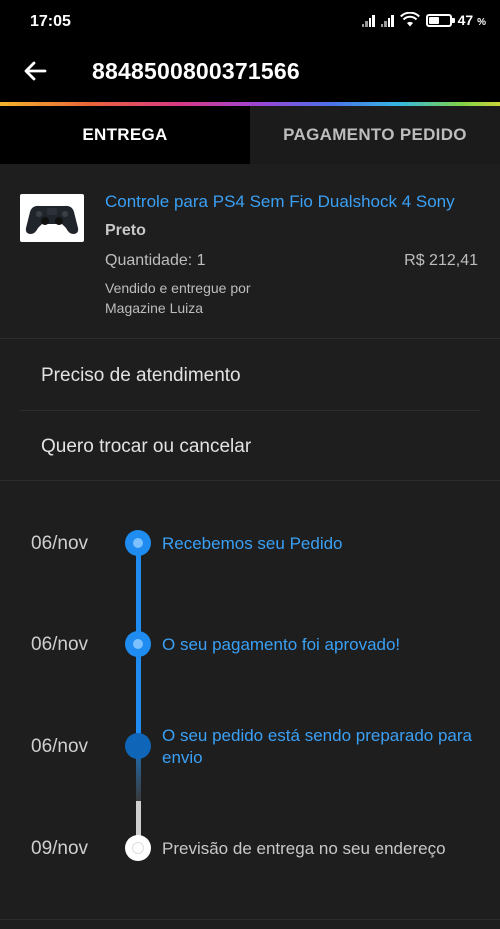 This screenshot has width=500, height=929. What do you see at coordinates (250, 919) in the screenshot?
I see `bottom-divider` at bounding box center [250, 919].